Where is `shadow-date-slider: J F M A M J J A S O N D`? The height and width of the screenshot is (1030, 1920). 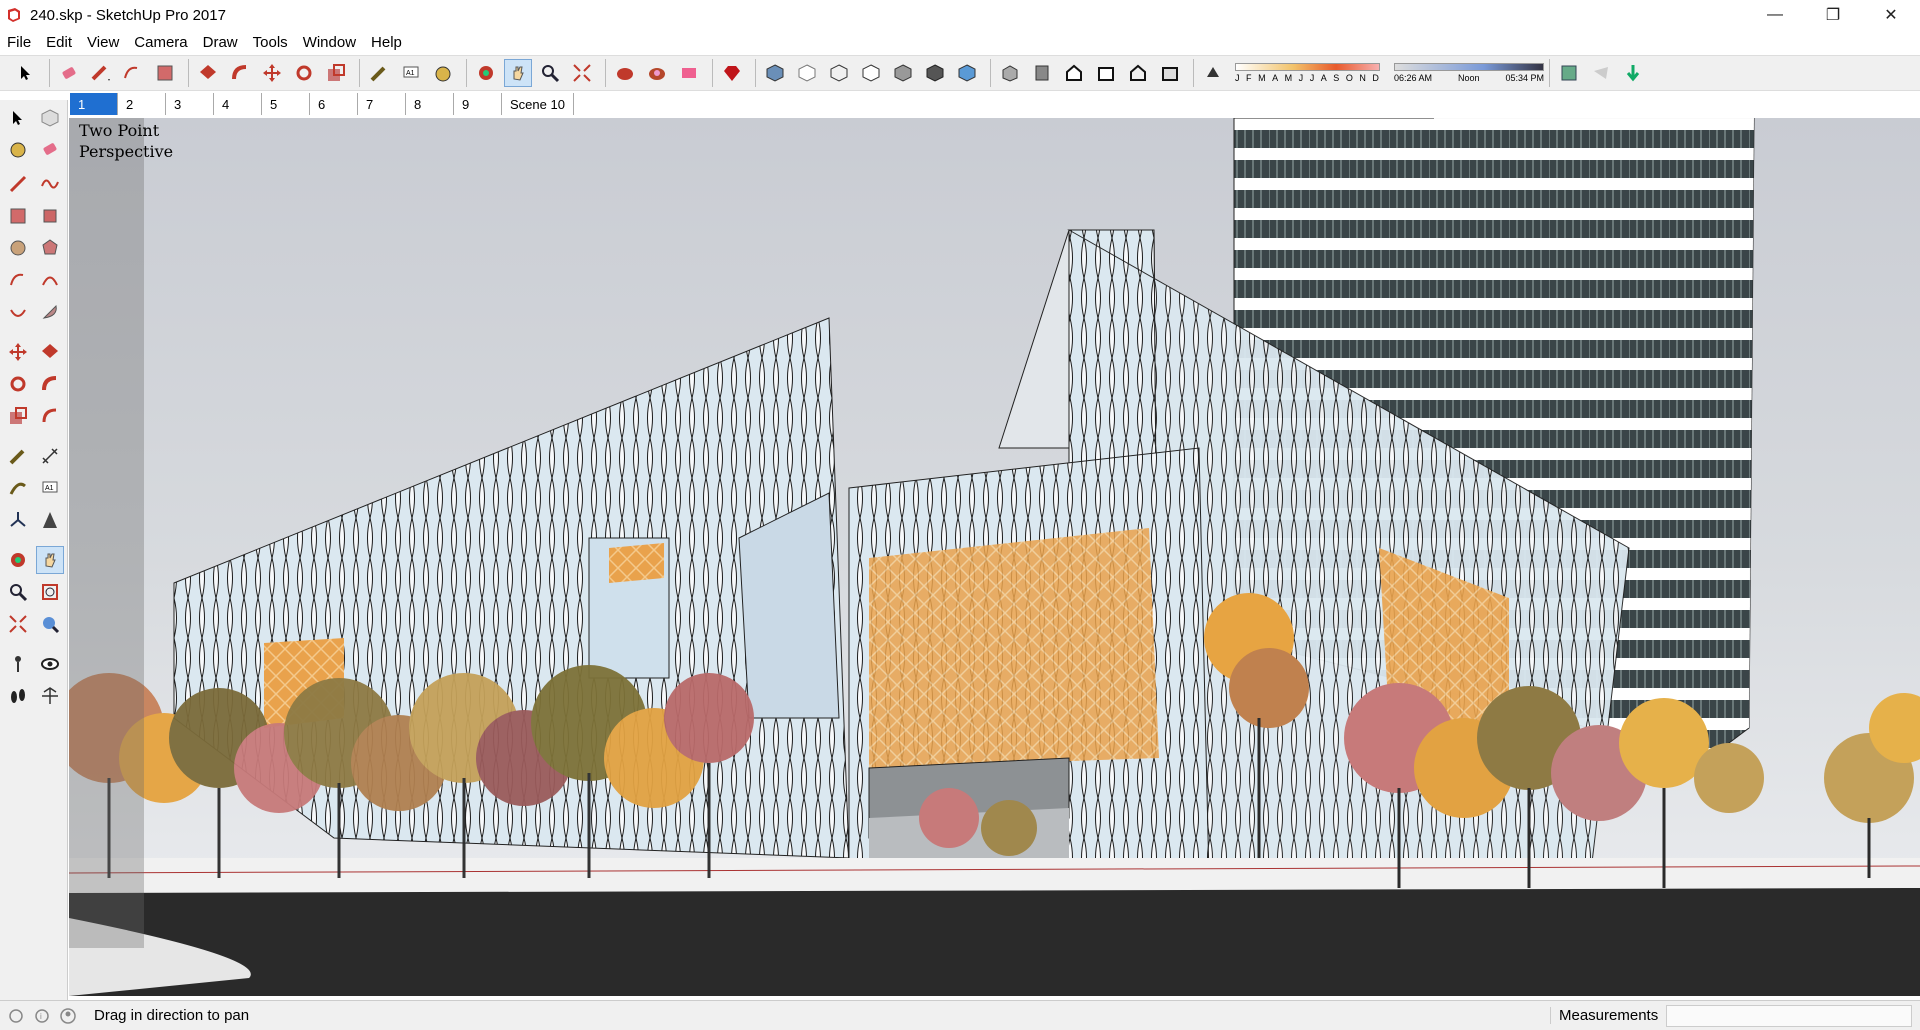
shadow-date-slider: J F M A M J J A S O N D is located at coordinates (1307, 73).